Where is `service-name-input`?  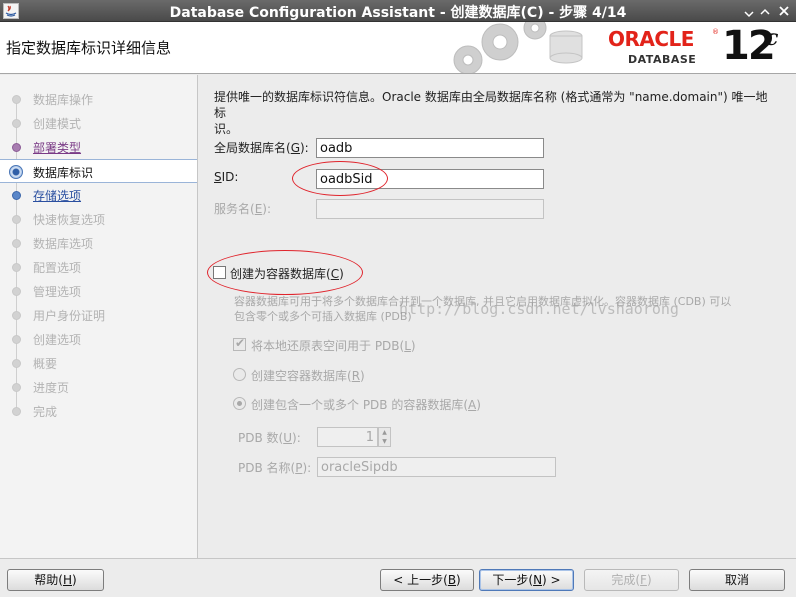 service-name-input is located at coordinates (430, 209).